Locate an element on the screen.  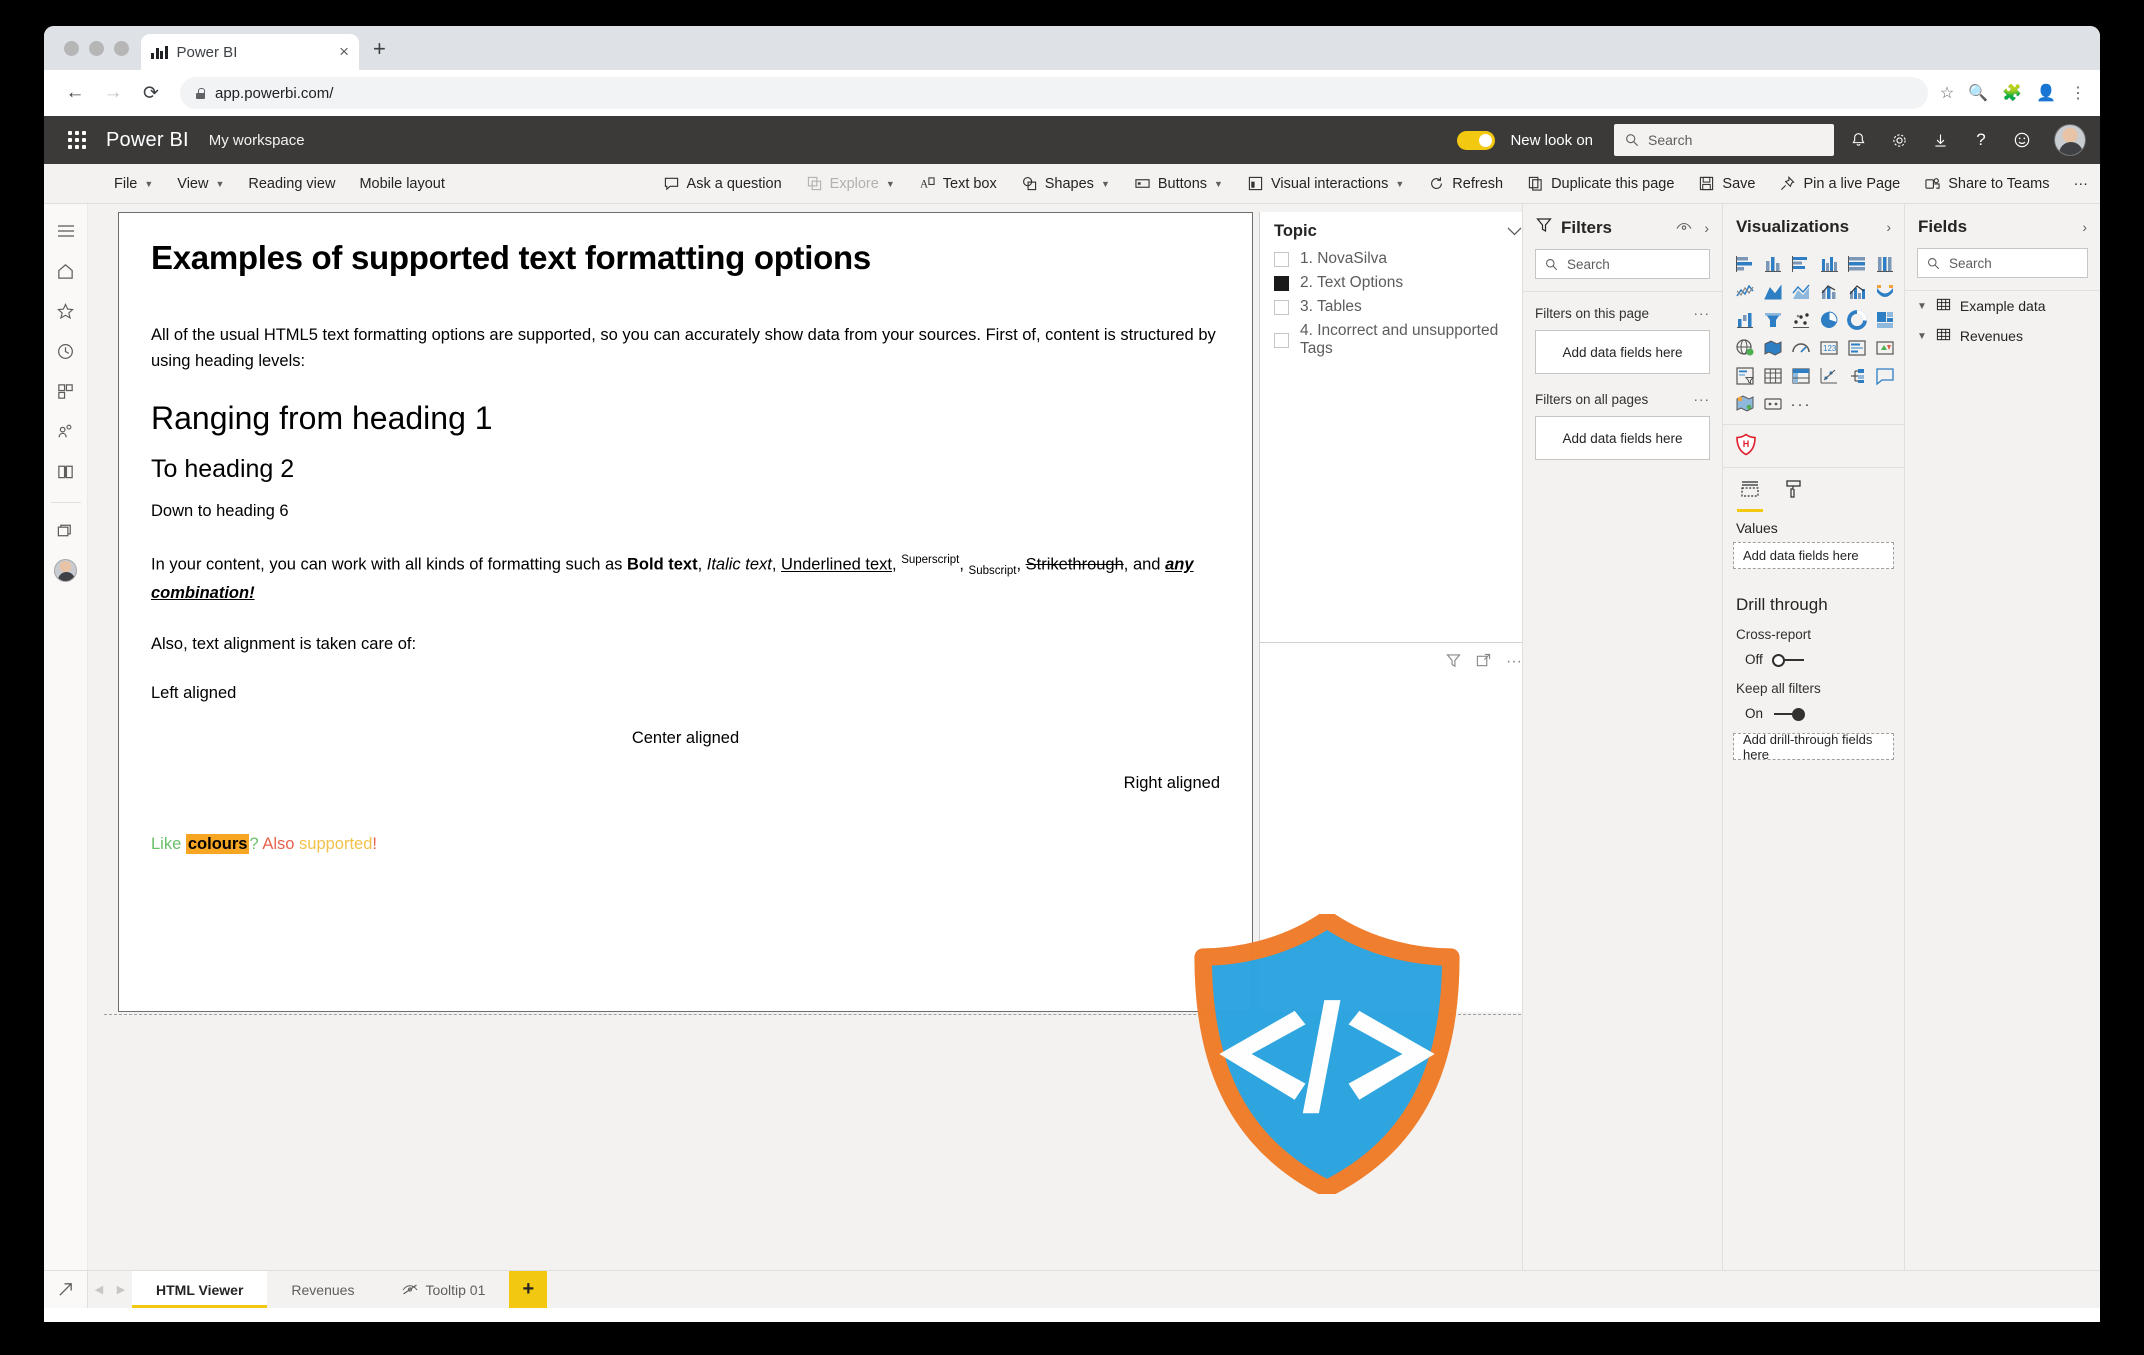
focus-mode-icon is located at coordinates (1483, 663).